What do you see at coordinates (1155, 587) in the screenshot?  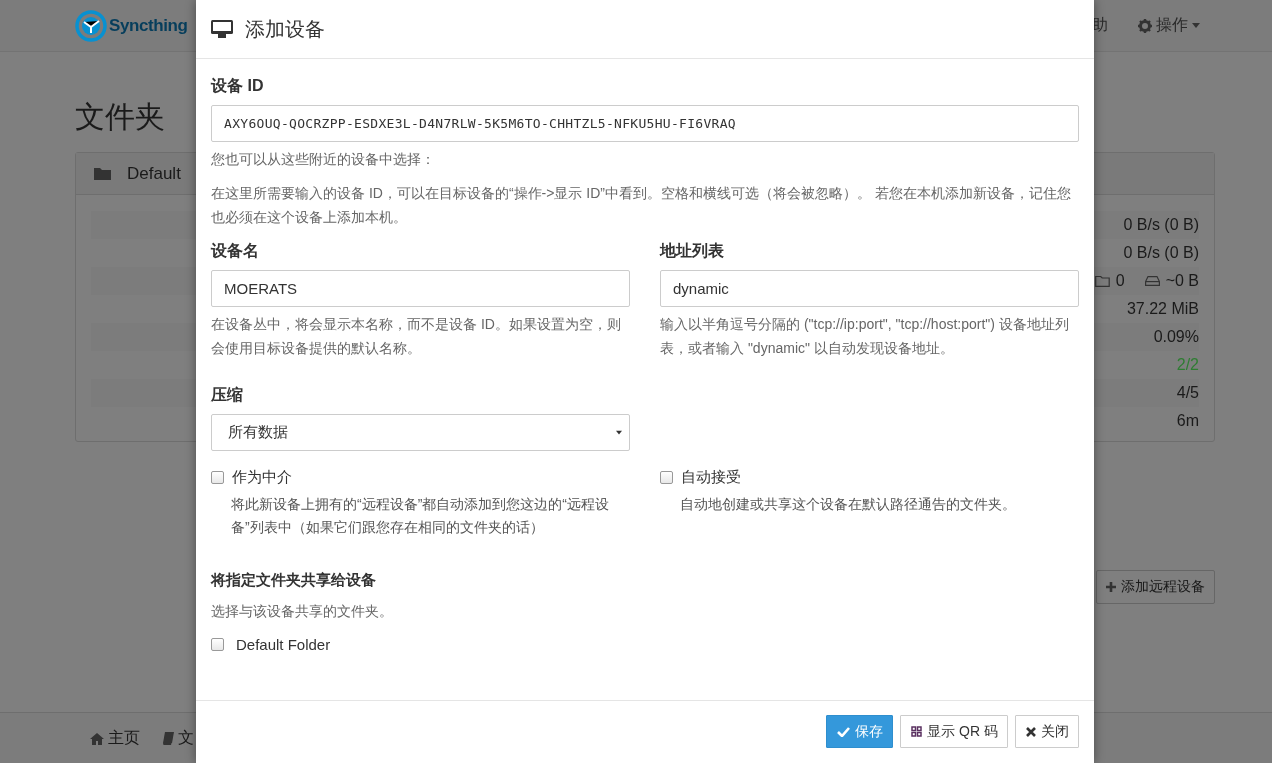 I see `add-remote-device-button: 添加远程设备` at bounding box center [1155, 587].